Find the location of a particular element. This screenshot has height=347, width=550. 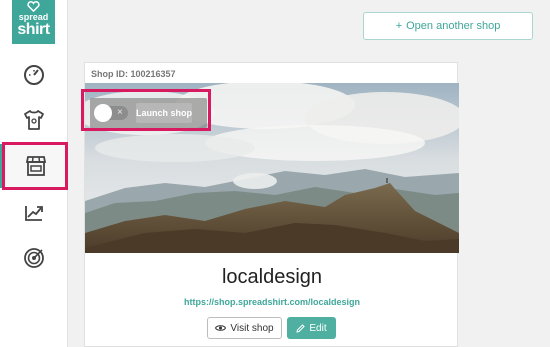

logo-text-bottom: shirt is located at coordinates (33, 29).